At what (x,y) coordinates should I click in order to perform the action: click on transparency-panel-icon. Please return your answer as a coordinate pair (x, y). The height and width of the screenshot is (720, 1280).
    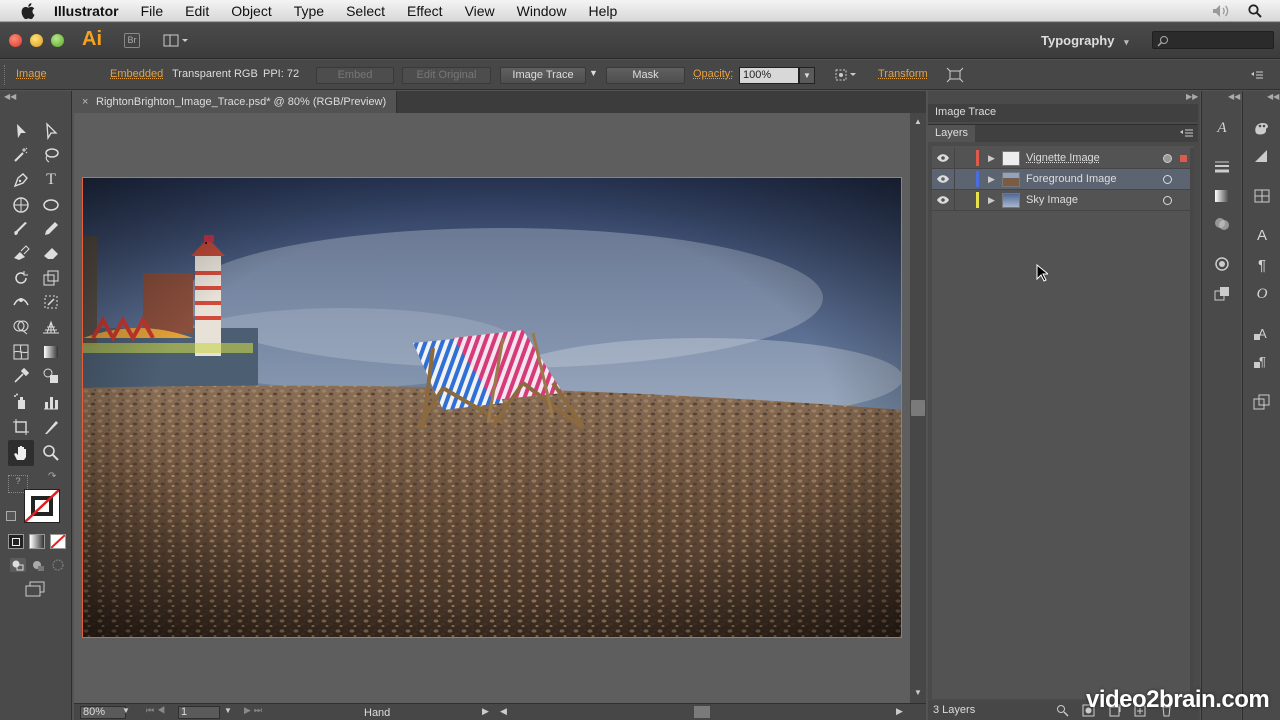
    Looking at the image, I should click on (1222, 224).